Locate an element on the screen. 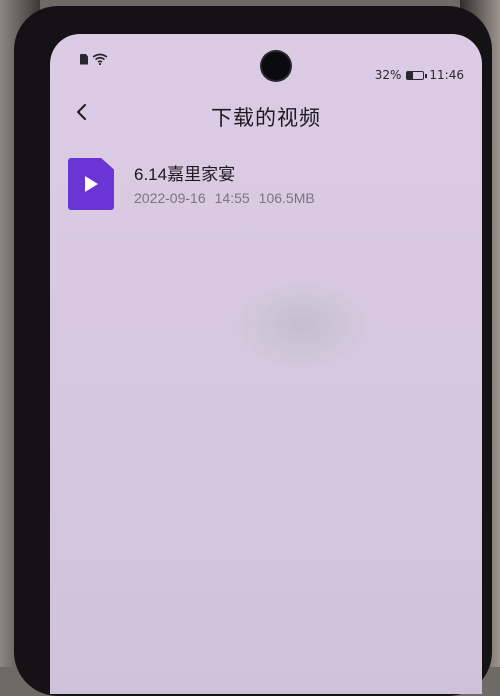  battery-icon is located at coordinates (417, 75).